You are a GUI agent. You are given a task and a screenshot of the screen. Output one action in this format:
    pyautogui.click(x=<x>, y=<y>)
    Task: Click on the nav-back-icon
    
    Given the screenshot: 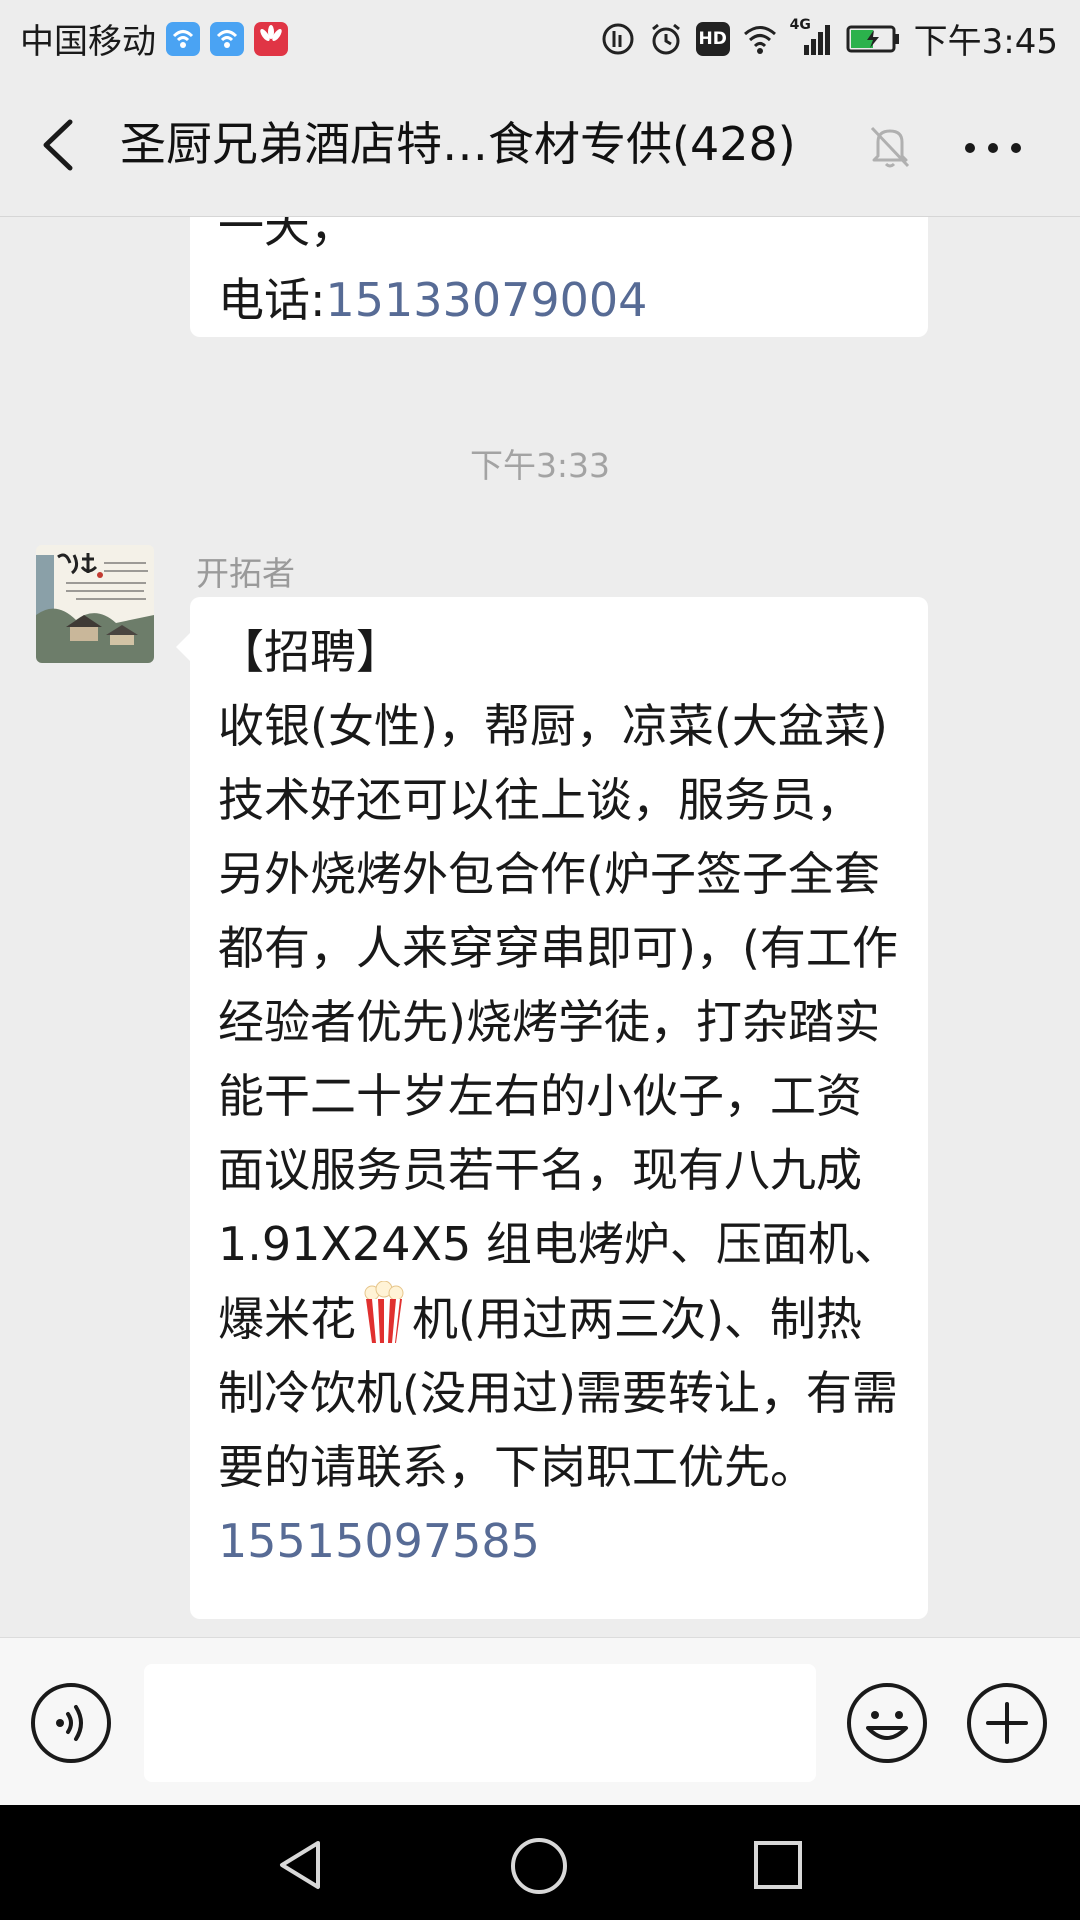 What is the action you would take?
    pyautogui.click(x=302, y=1865)
    